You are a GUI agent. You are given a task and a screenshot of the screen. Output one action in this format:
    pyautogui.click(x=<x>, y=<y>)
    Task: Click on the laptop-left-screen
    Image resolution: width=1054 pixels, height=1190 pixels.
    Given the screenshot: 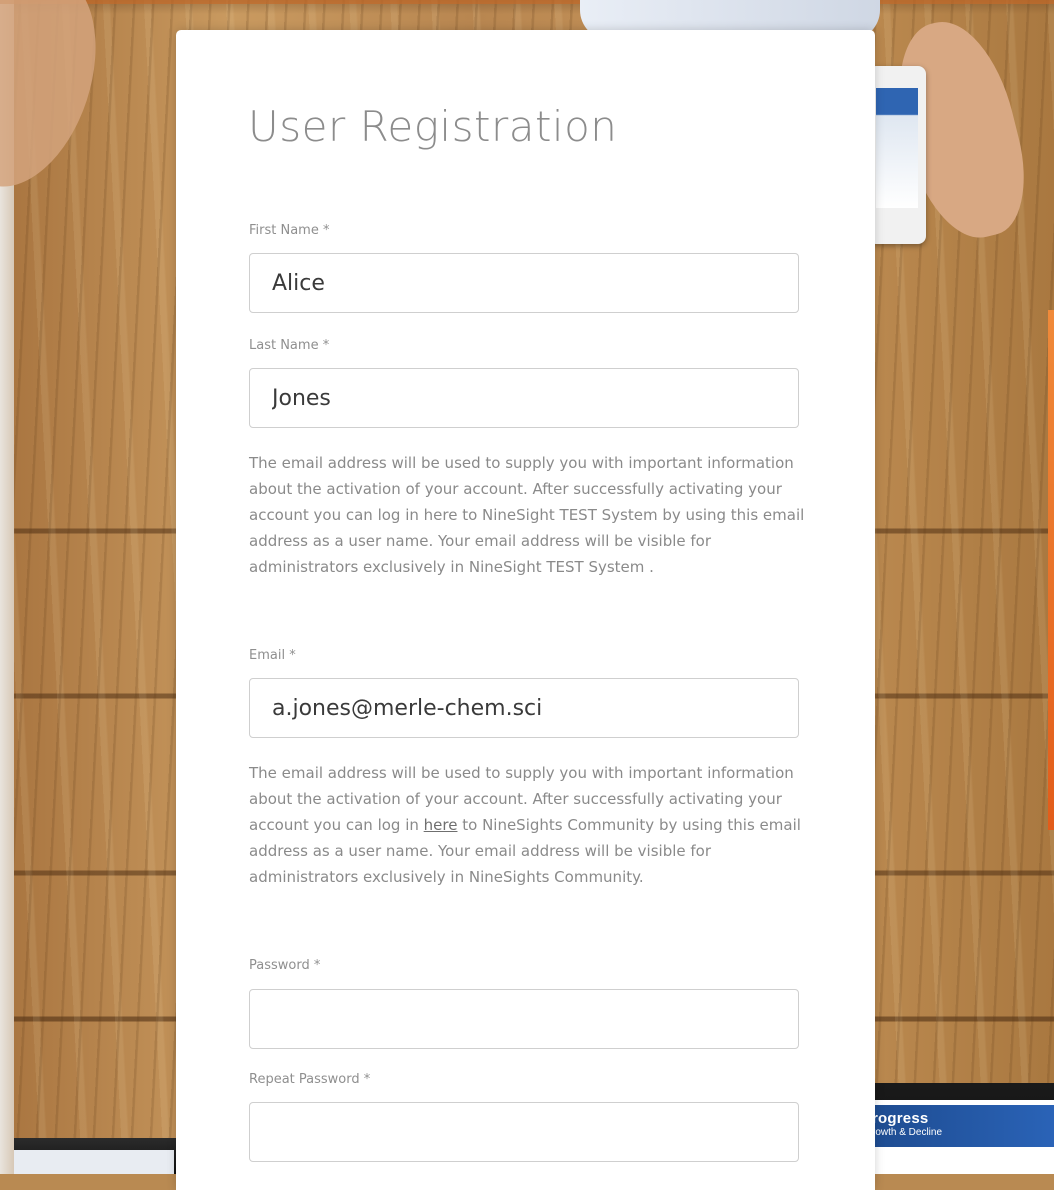 What is the action you would take?
    pyautogui.click(x=94, y=1162)
    